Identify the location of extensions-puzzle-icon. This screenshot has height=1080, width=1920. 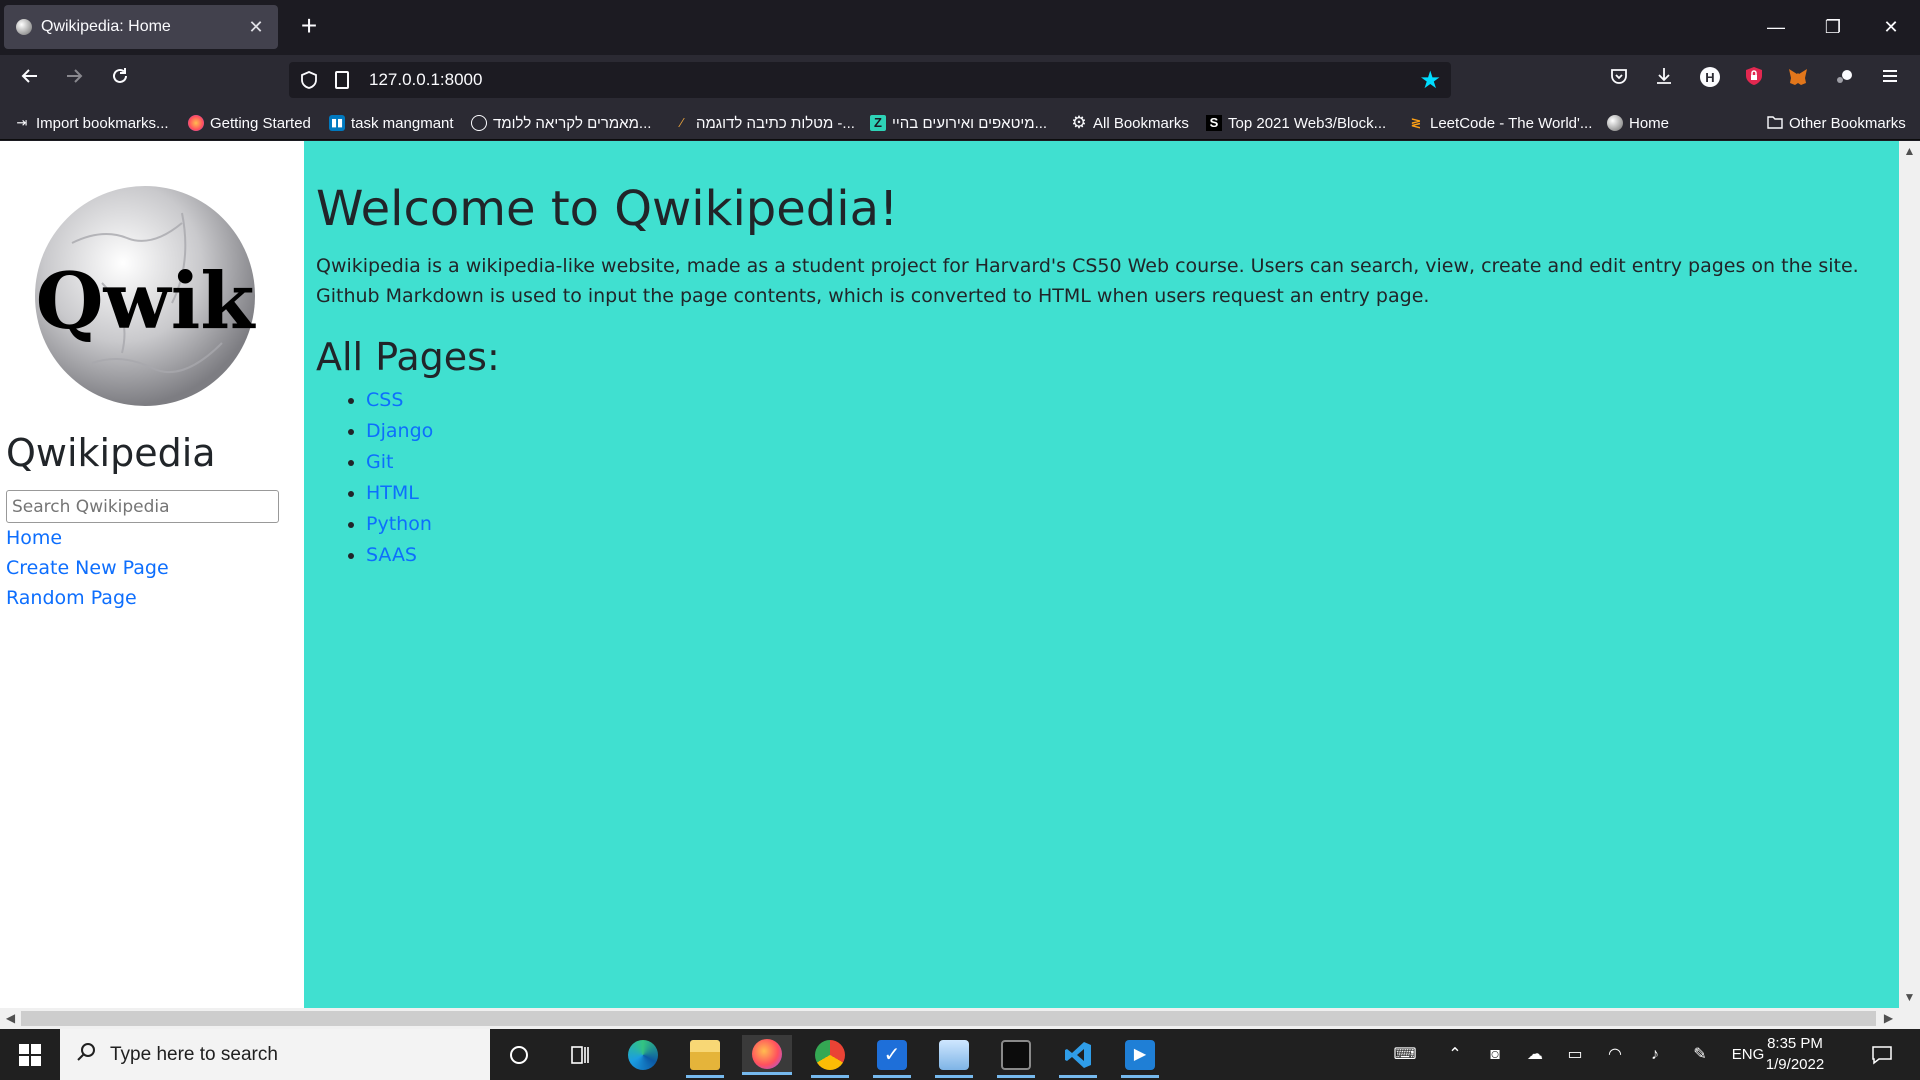
(1844, 80).